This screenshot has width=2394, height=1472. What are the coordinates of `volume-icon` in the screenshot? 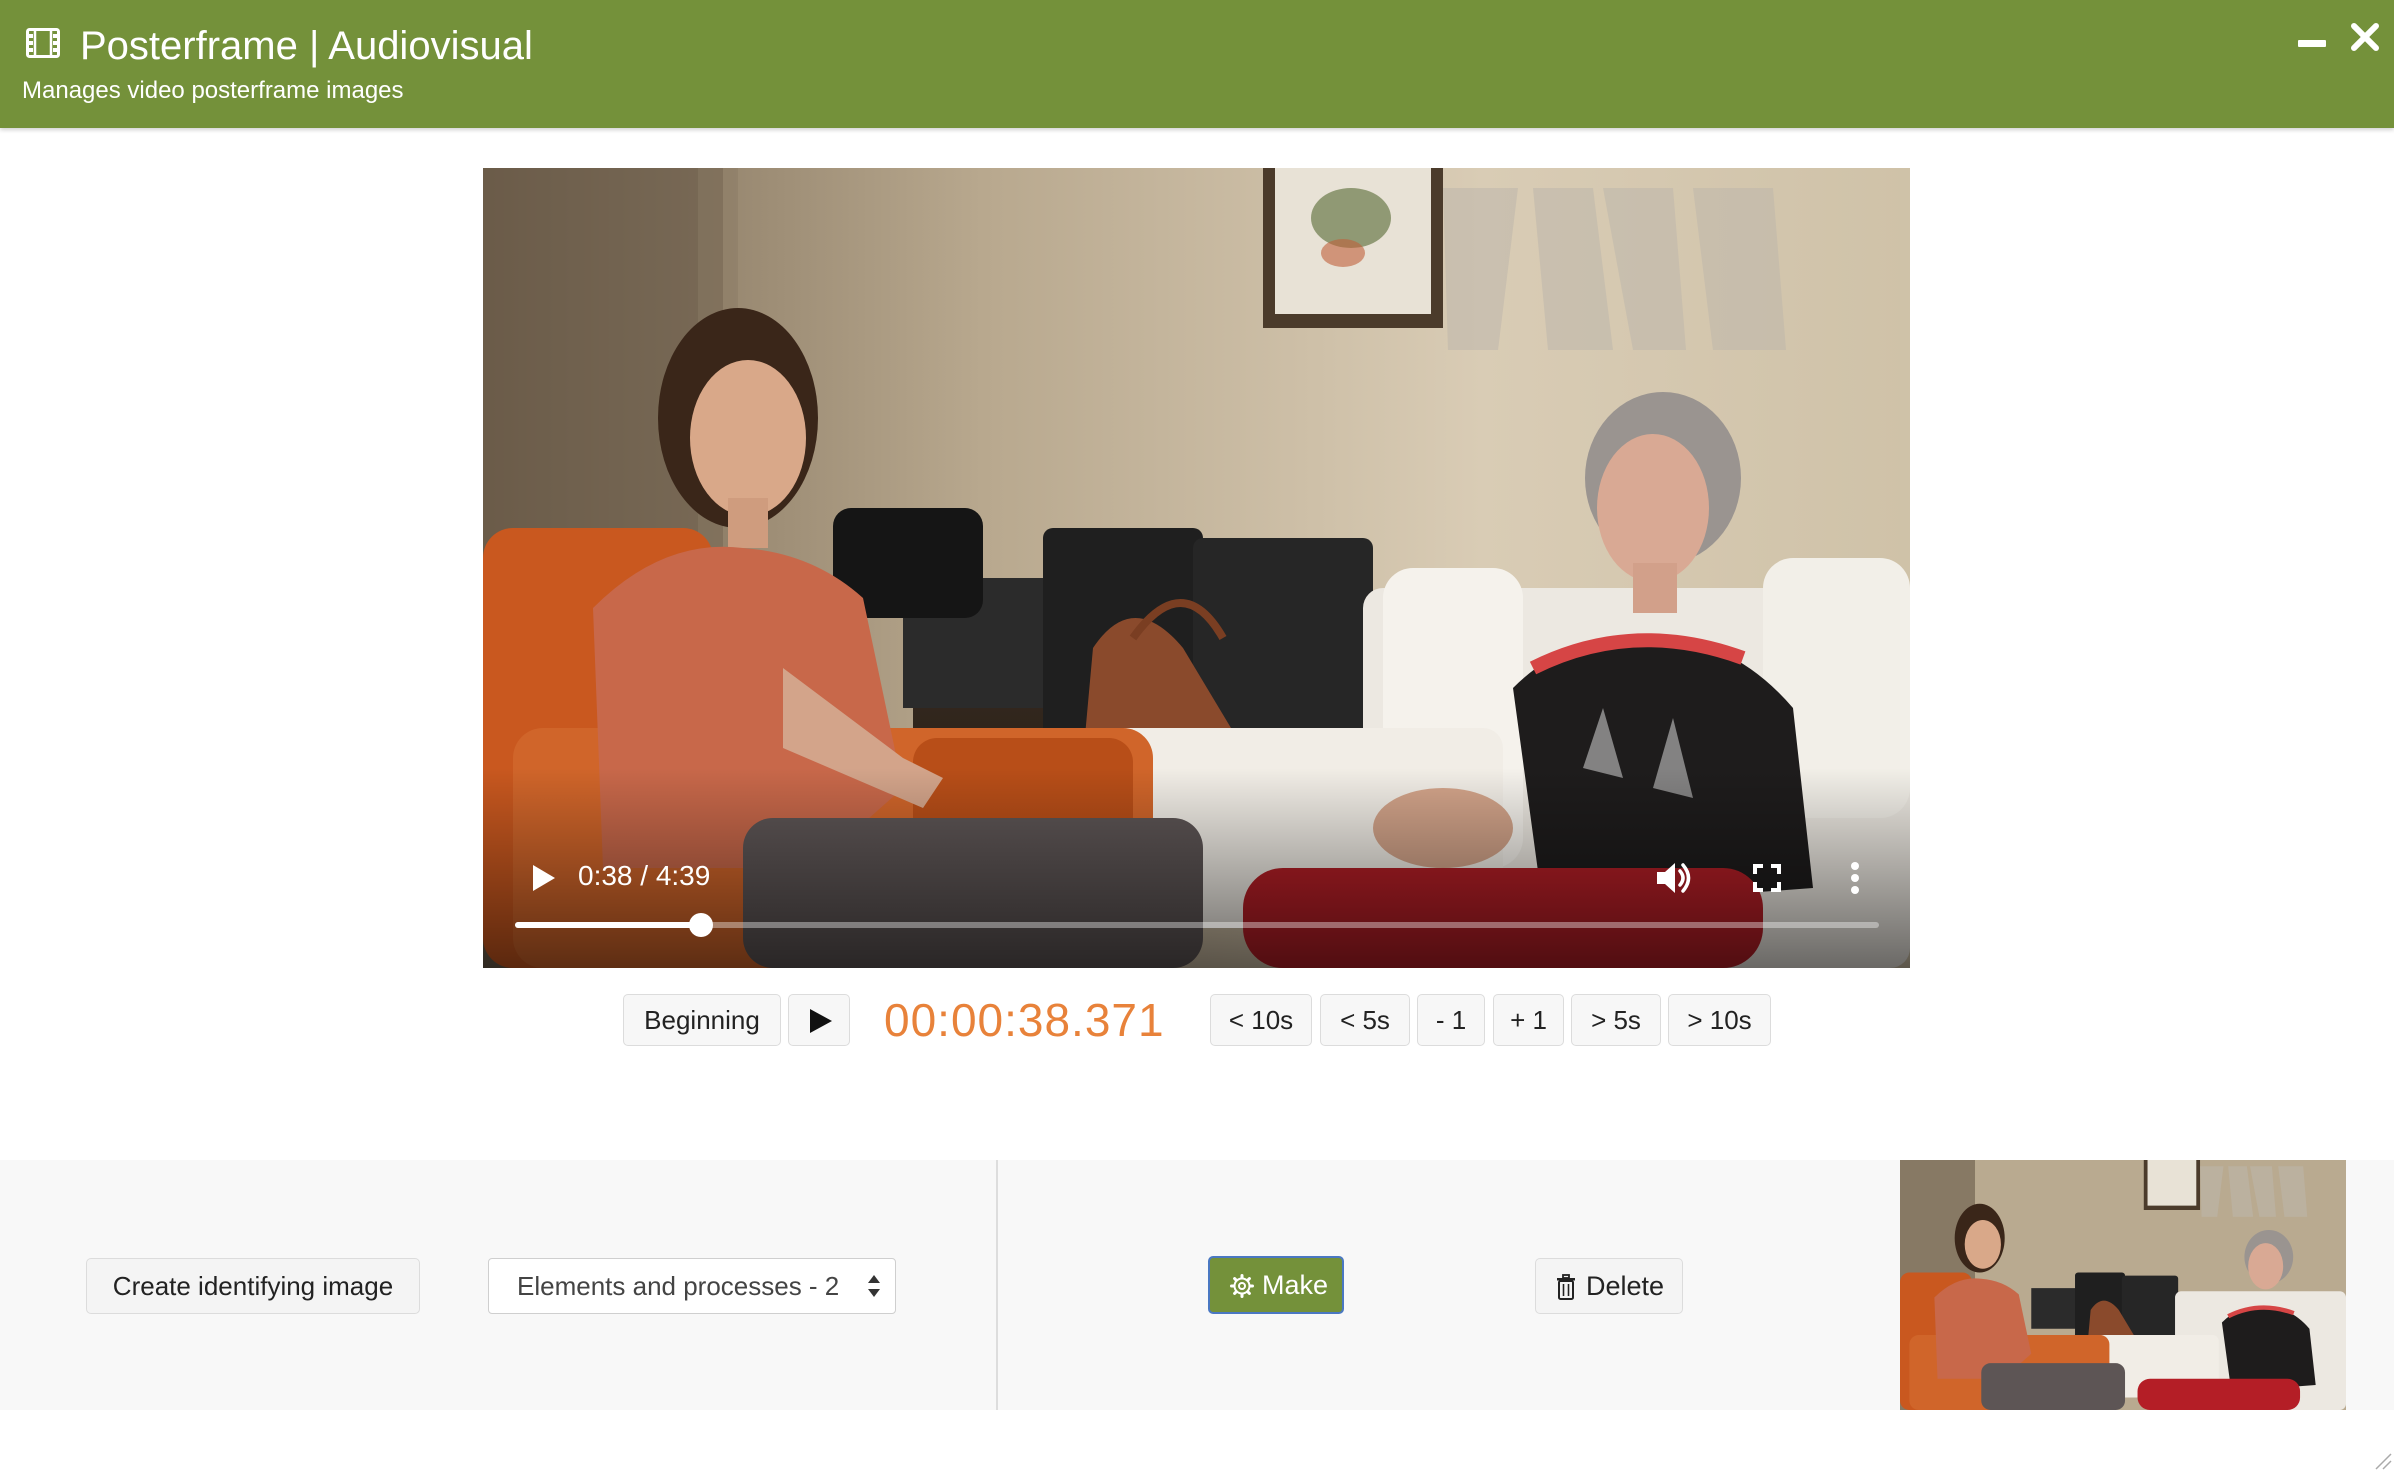 It's located at (1673, 878).